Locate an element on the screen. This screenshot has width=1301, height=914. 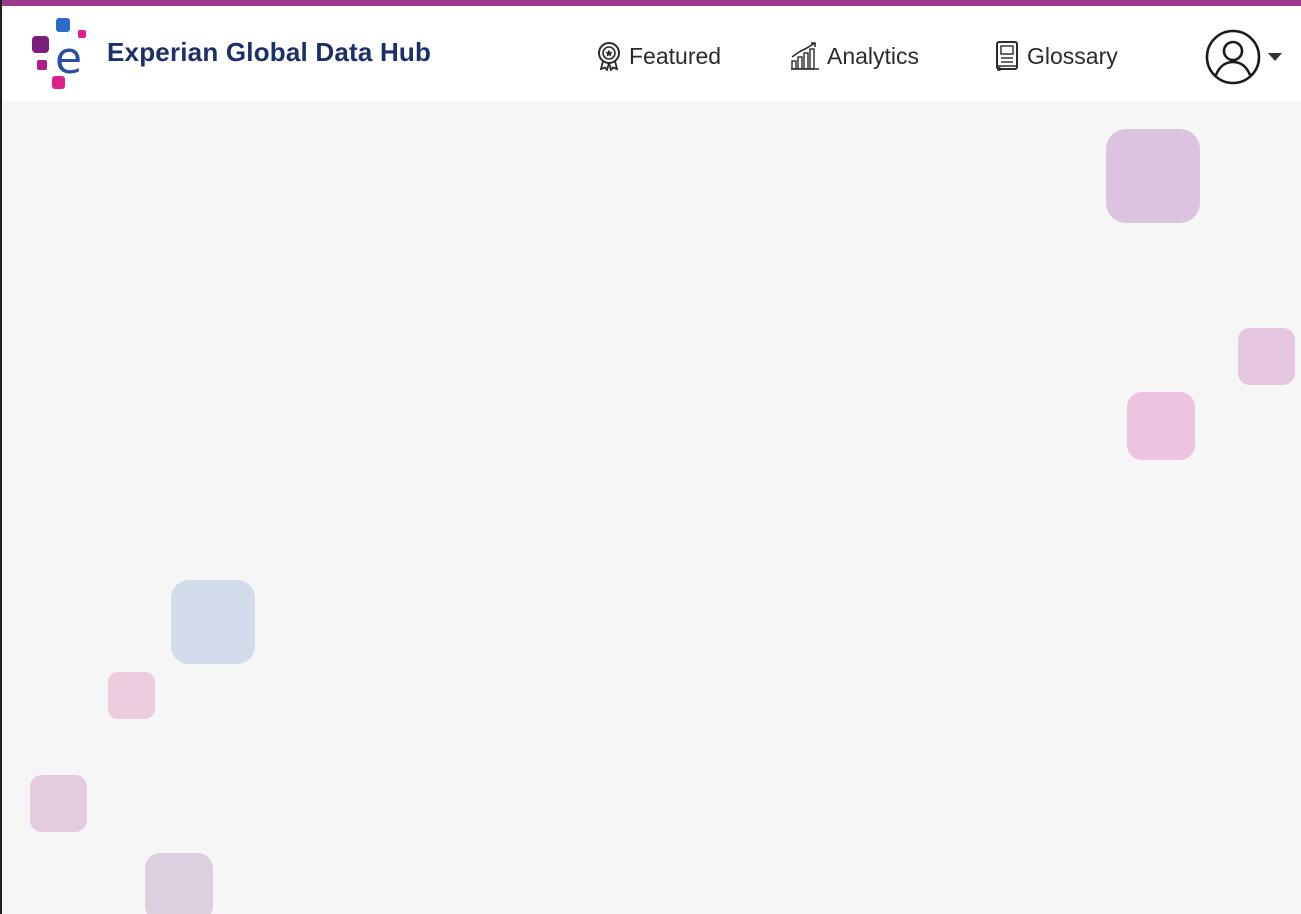
brand-title: Experian Global Data Hub is located at coordinates (269, 52).